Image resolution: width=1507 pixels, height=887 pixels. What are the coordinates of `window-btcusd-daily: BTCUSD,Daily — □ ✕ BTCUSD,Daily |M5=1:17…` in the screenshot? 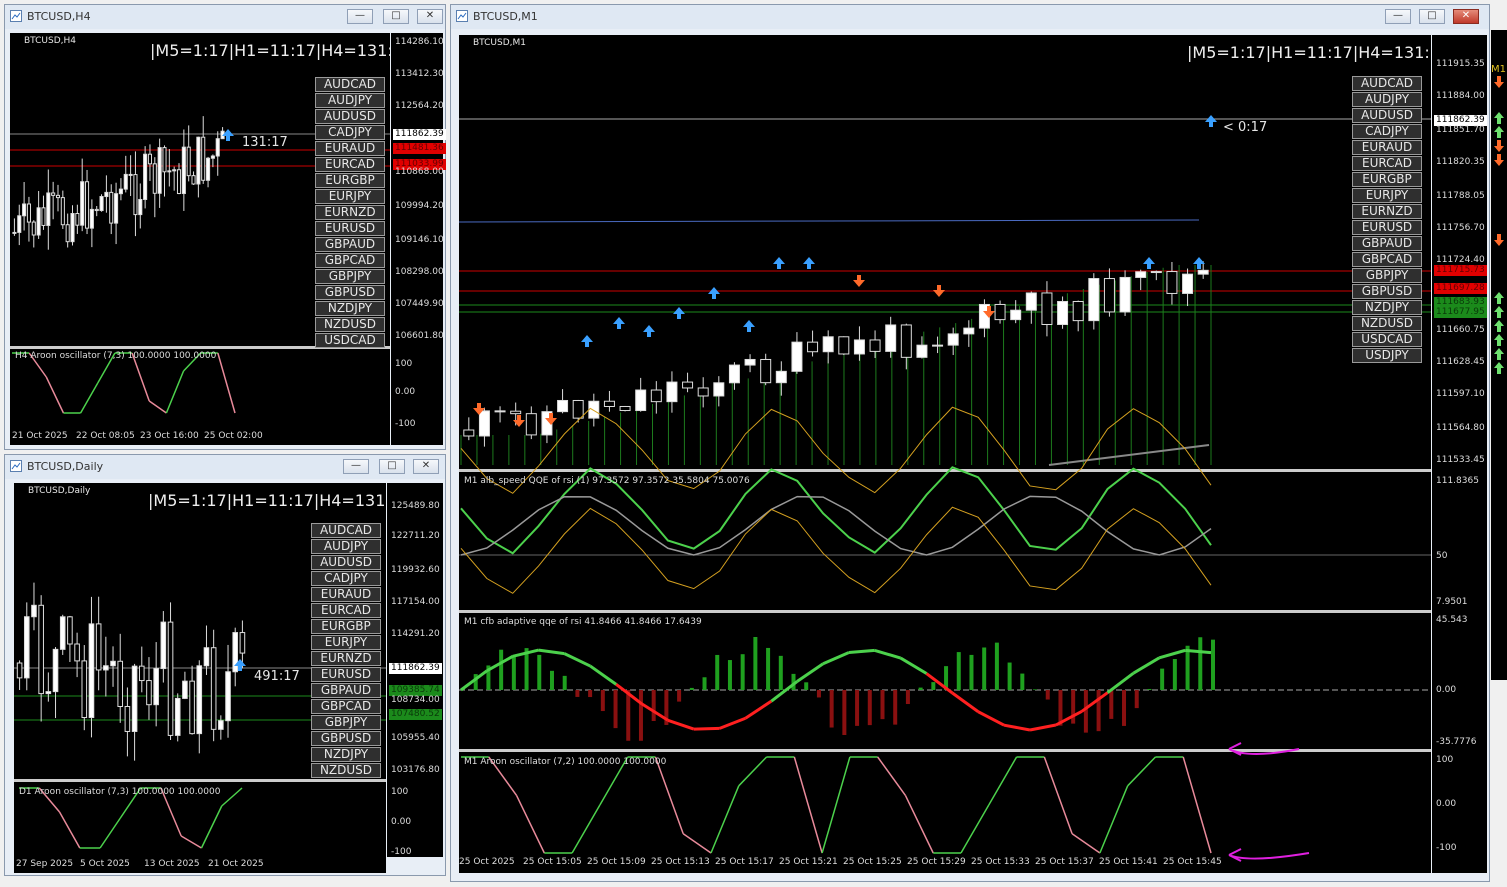 It's located at (225, 665).